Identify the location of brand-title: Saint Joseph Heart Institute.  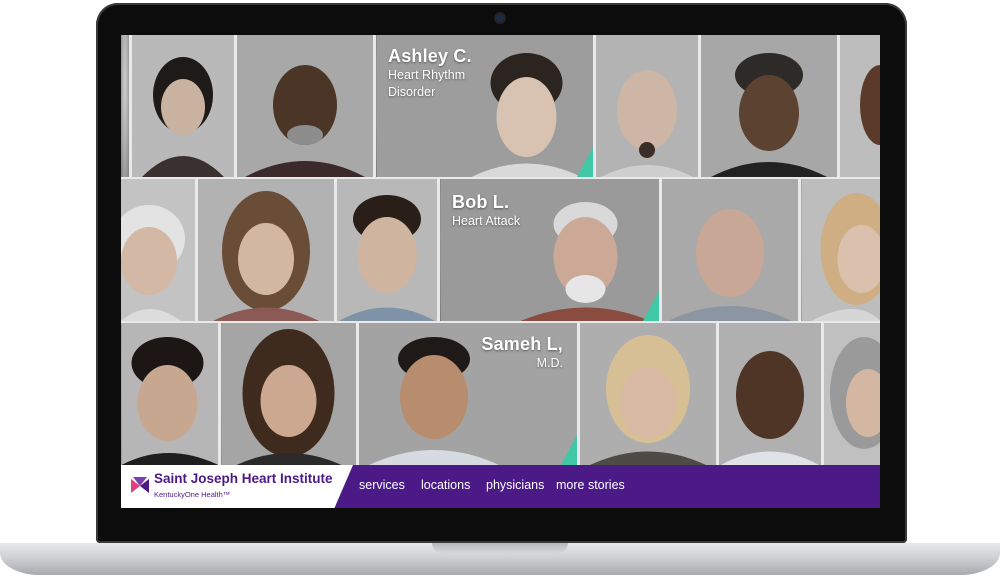
(243, 478).